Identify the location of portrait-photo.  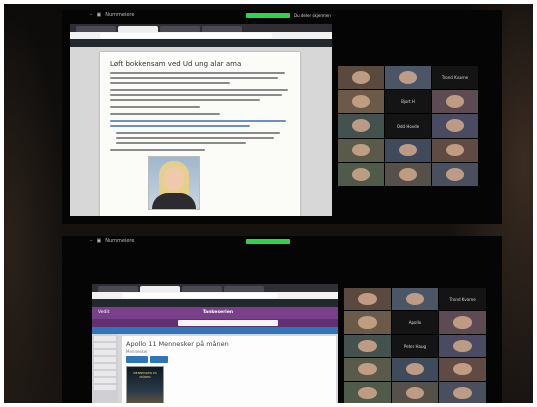
(174, 183).